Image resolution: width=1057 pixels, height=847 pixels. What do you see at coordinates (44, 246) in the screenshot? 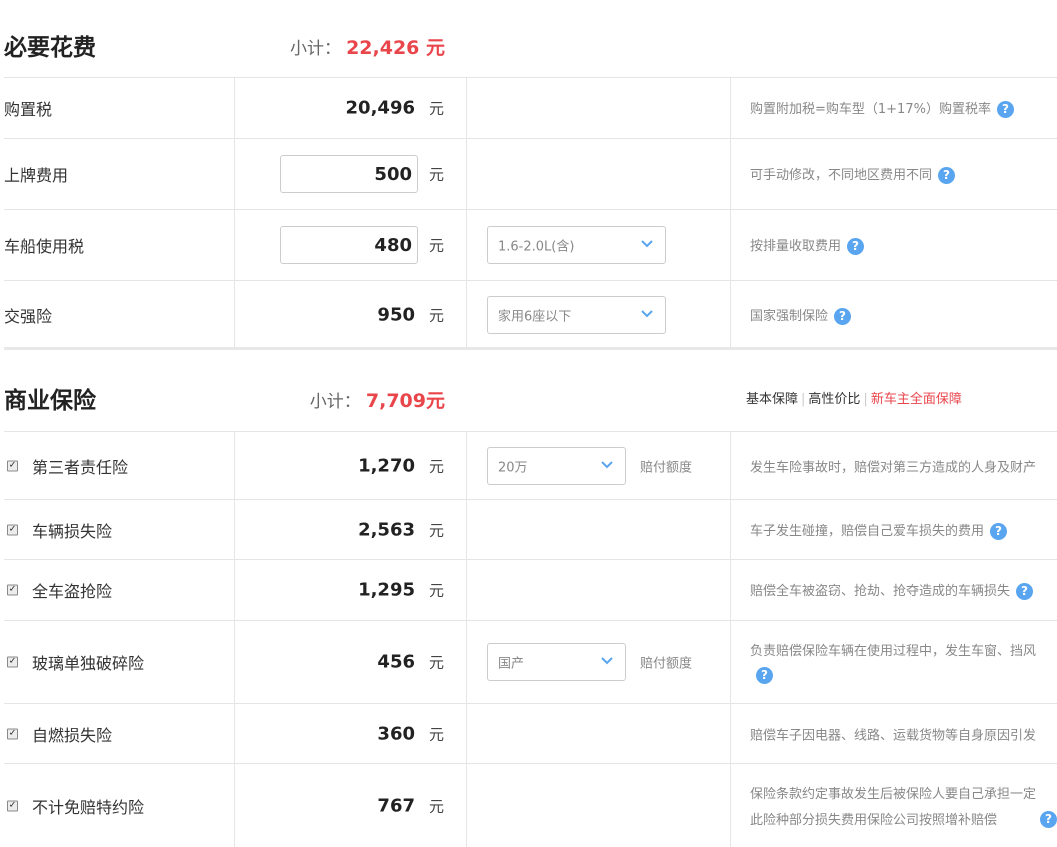
I see `fee-name: 车船使用税` at bounding box center [44, 246].